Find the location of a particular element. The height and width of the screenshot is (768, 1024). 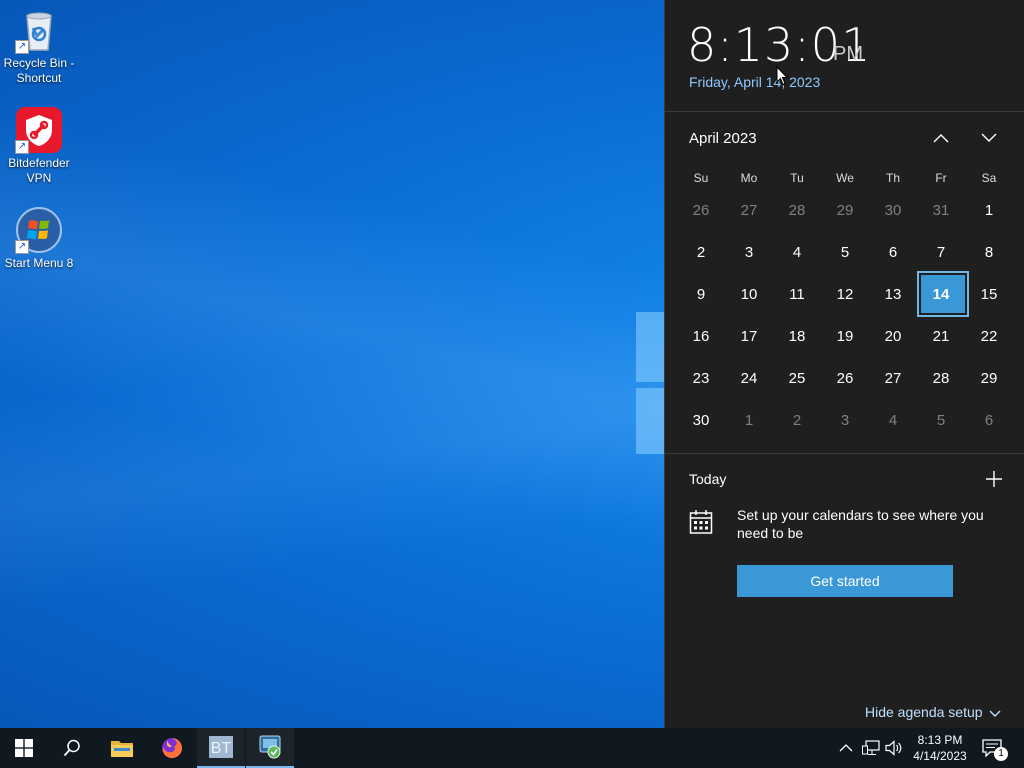

network-icon is located at coordinates (871, 747).